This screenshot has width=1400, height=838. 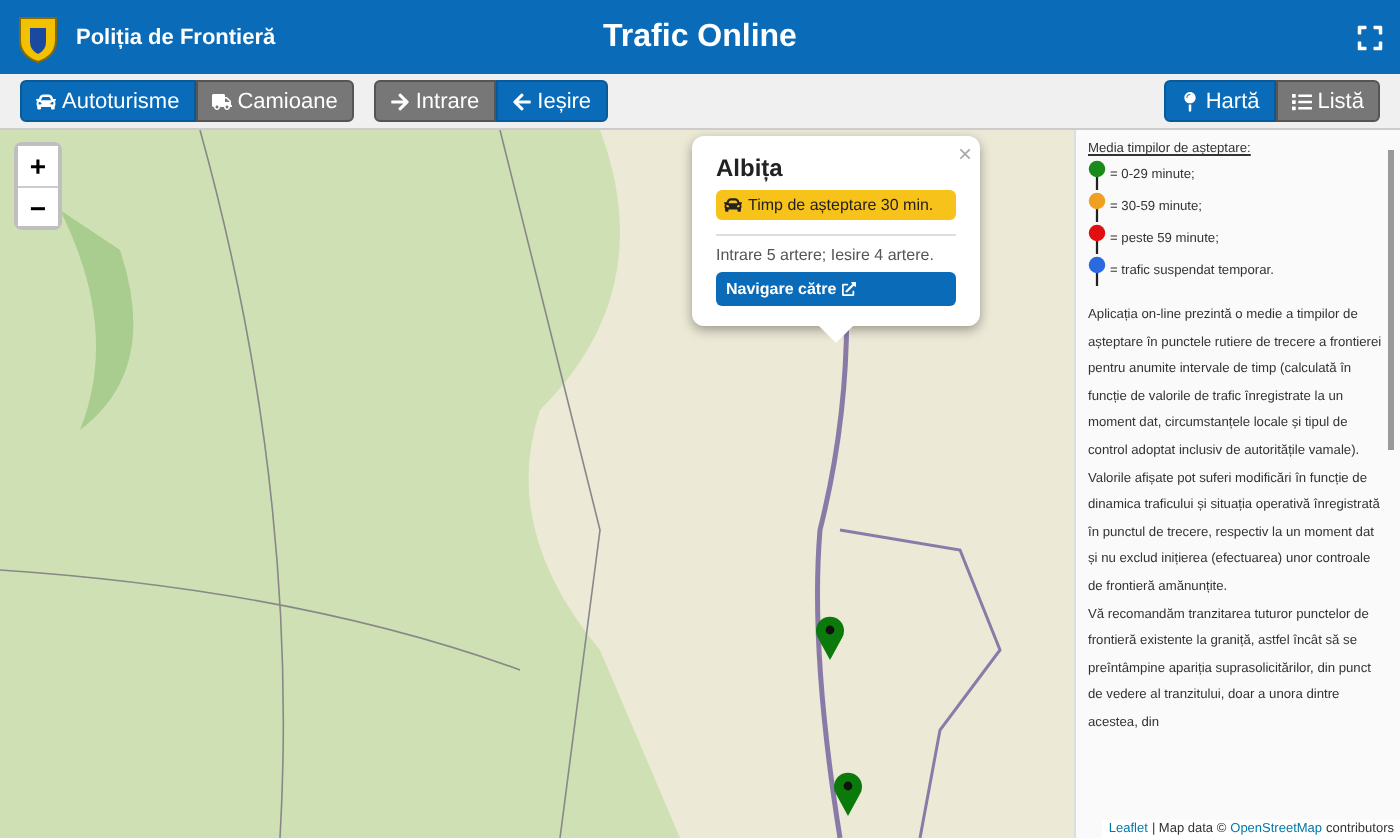 I want to click on brand-name: Poliția de Frontieră, so click(x=176, y=37).